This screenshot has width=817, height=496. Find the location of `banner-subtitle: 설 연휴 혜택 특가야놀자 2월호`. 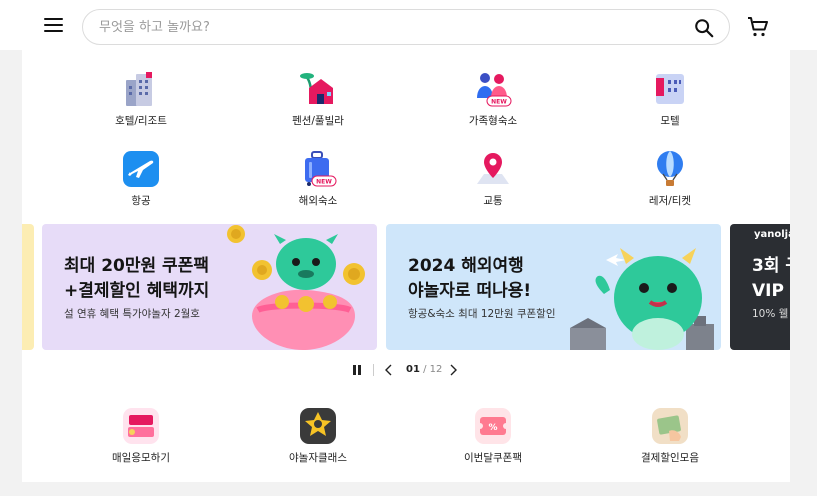

banner-subtitle: 설 연휴 혜택 특가야놀자 2월호 is located at coordinates (132, 314).